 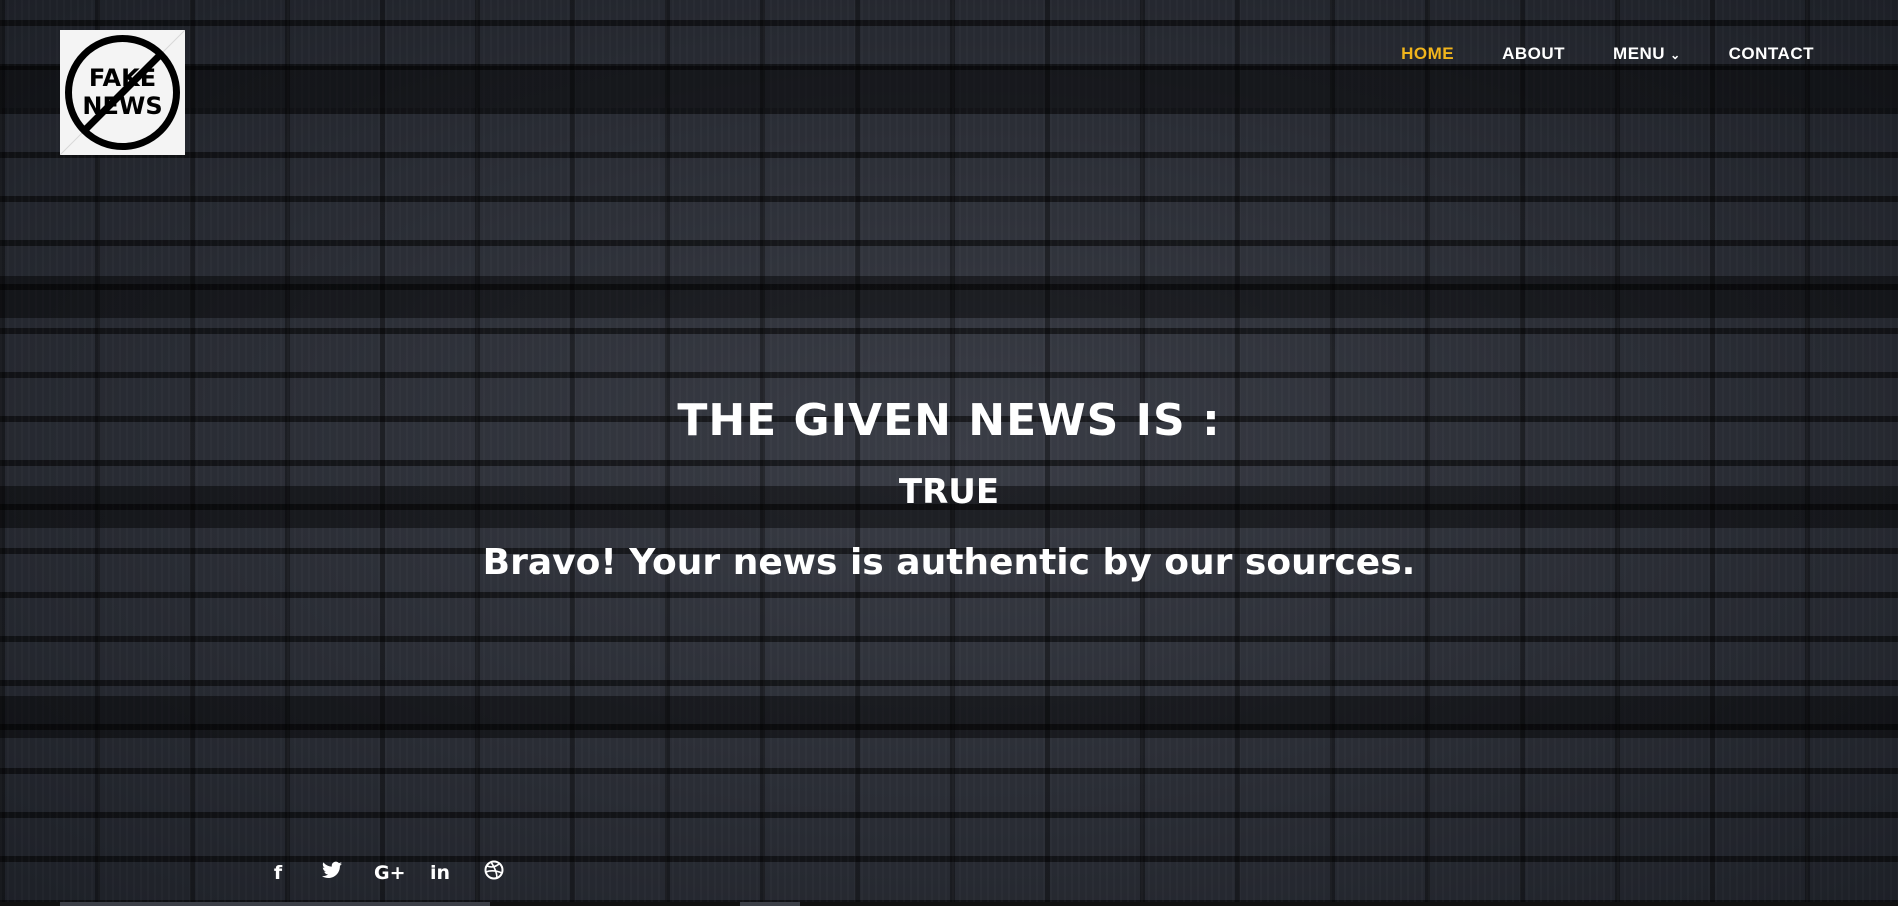 I want to click on linkedin-icon: in, so click(x=440, y=873).